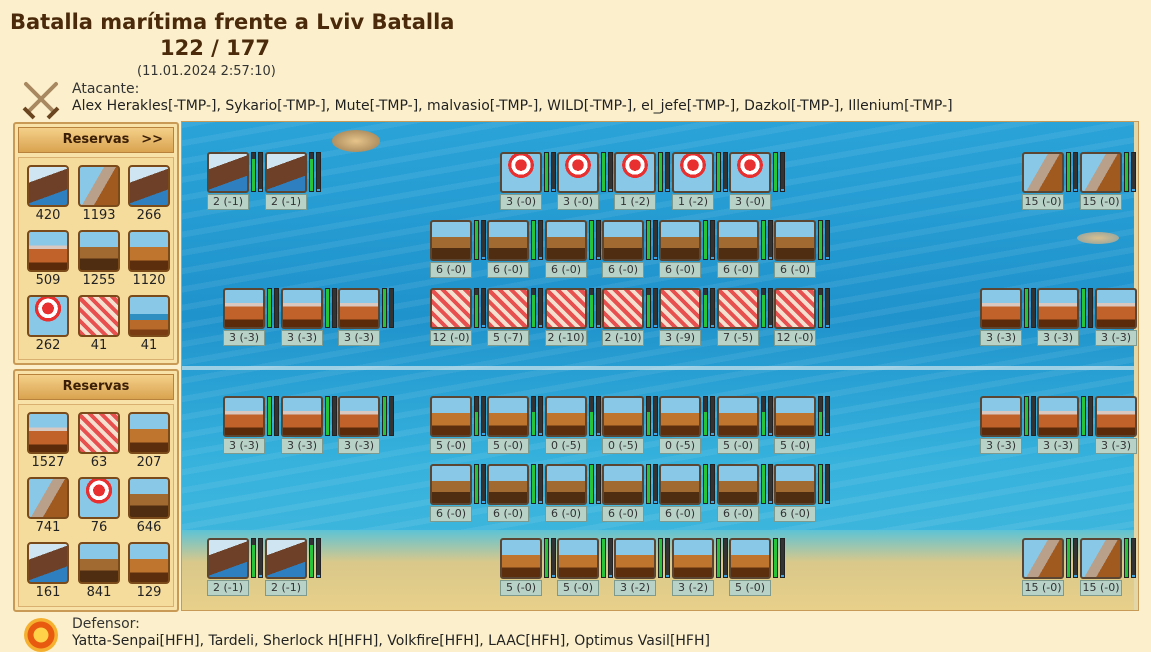 The height and width of the screenshot is (652, 1151). I want to click on reserve-unit-slot: 741, so click(48, 507).